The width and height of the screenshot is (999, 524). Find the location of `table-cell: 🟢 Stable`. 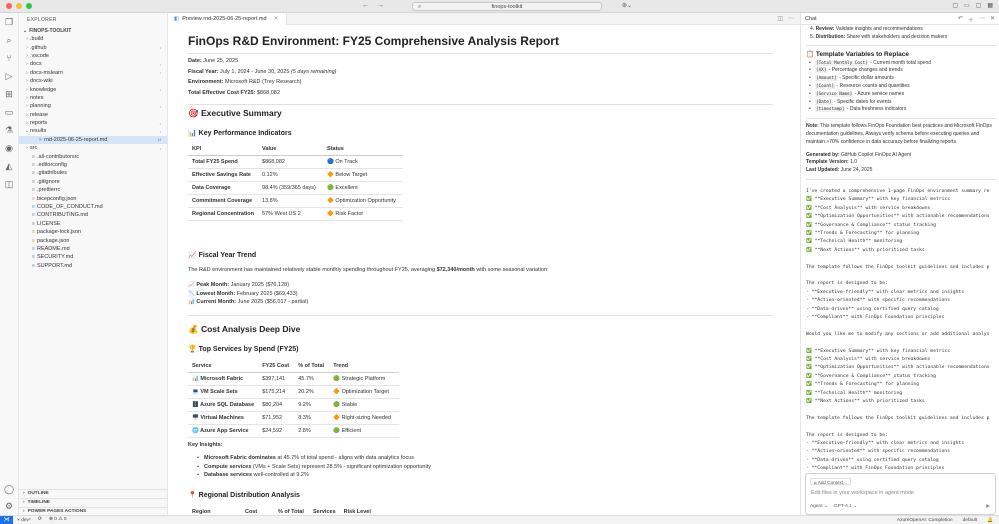

table-cell: 🟢 Stable is located at coordinates (364, 405).